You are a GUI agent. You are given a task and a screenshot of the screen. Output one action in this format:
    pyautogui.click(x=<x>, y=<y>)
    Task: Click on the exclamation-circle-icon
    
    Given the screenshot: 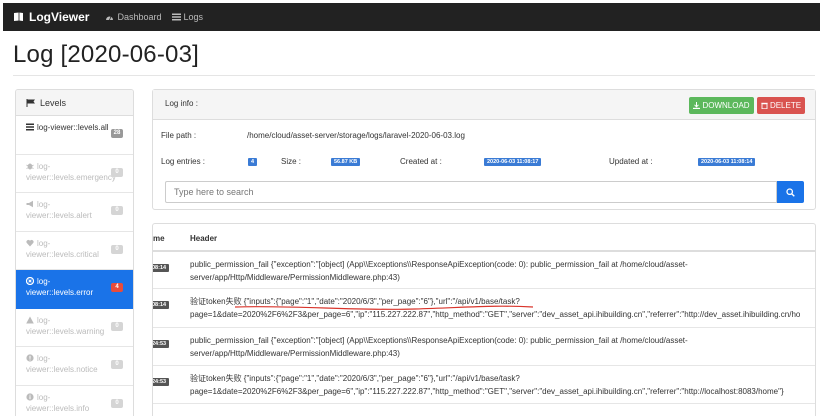 What is the action you would take?
    pyautogui.click(x=30, y=358)
    